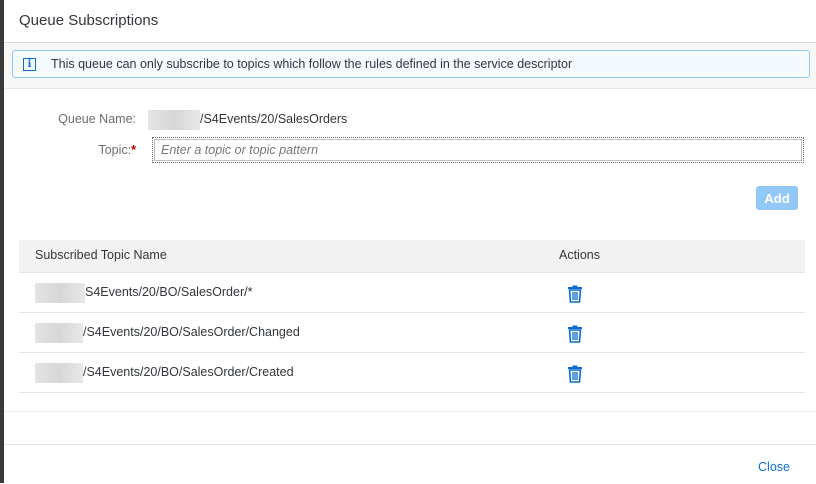 This screenshot has width=816, height=484. What do you see at coordinates (97, 119) in the screenshot?
I see `queue-name-label: Queue Name:` at bounding box center [97, 119].